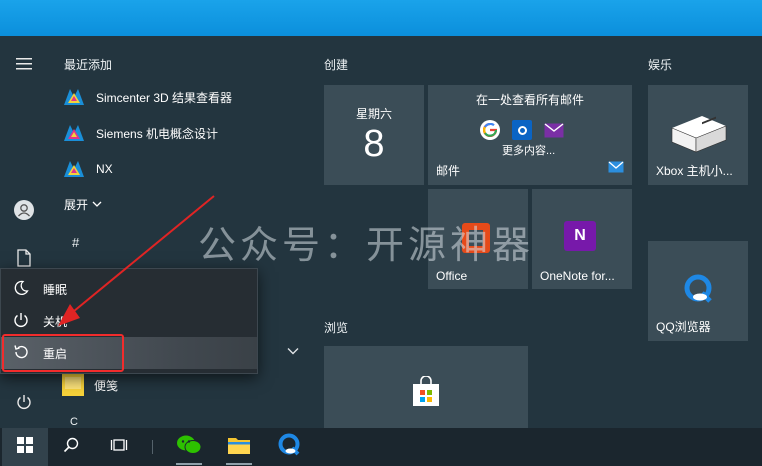 The image size is (762, 466). I want to click on qq-browser-icon, so click(289, 447).